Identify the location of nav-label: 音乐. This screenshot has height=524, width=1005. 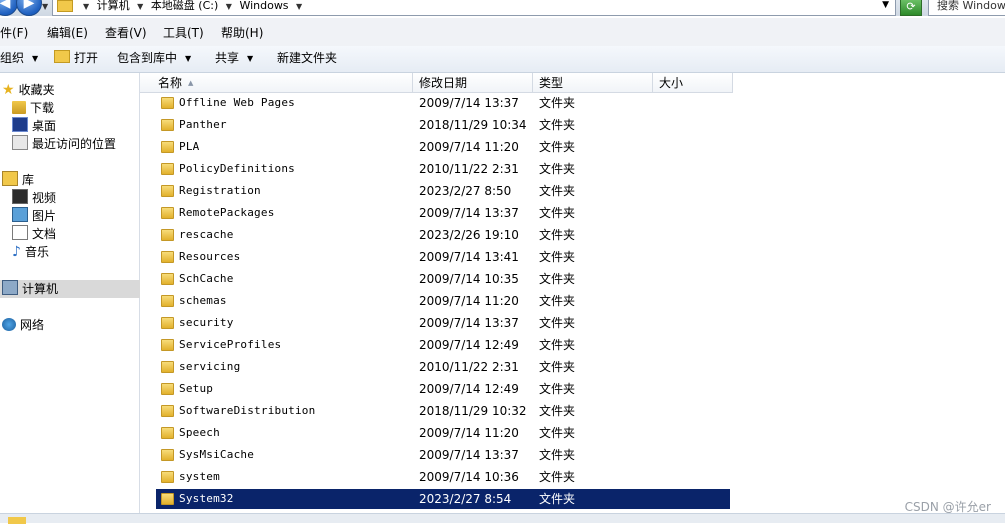
(36, 252).